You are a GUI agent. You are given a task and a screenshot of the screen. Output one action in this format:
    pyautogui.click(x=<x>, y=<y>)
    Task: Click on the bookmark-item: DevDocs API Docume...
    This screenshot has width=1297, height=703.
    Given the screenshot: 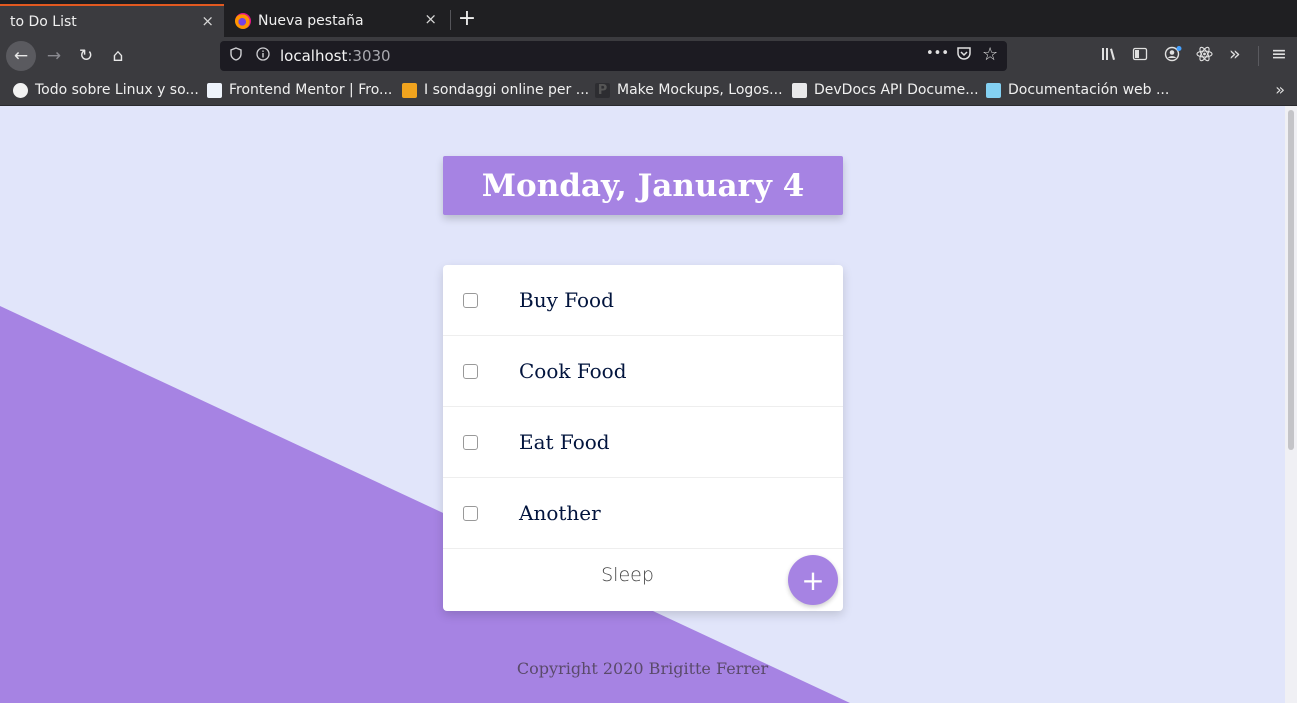 What is the action you would take?
    pyautogui.click(x=885, y=90)
    